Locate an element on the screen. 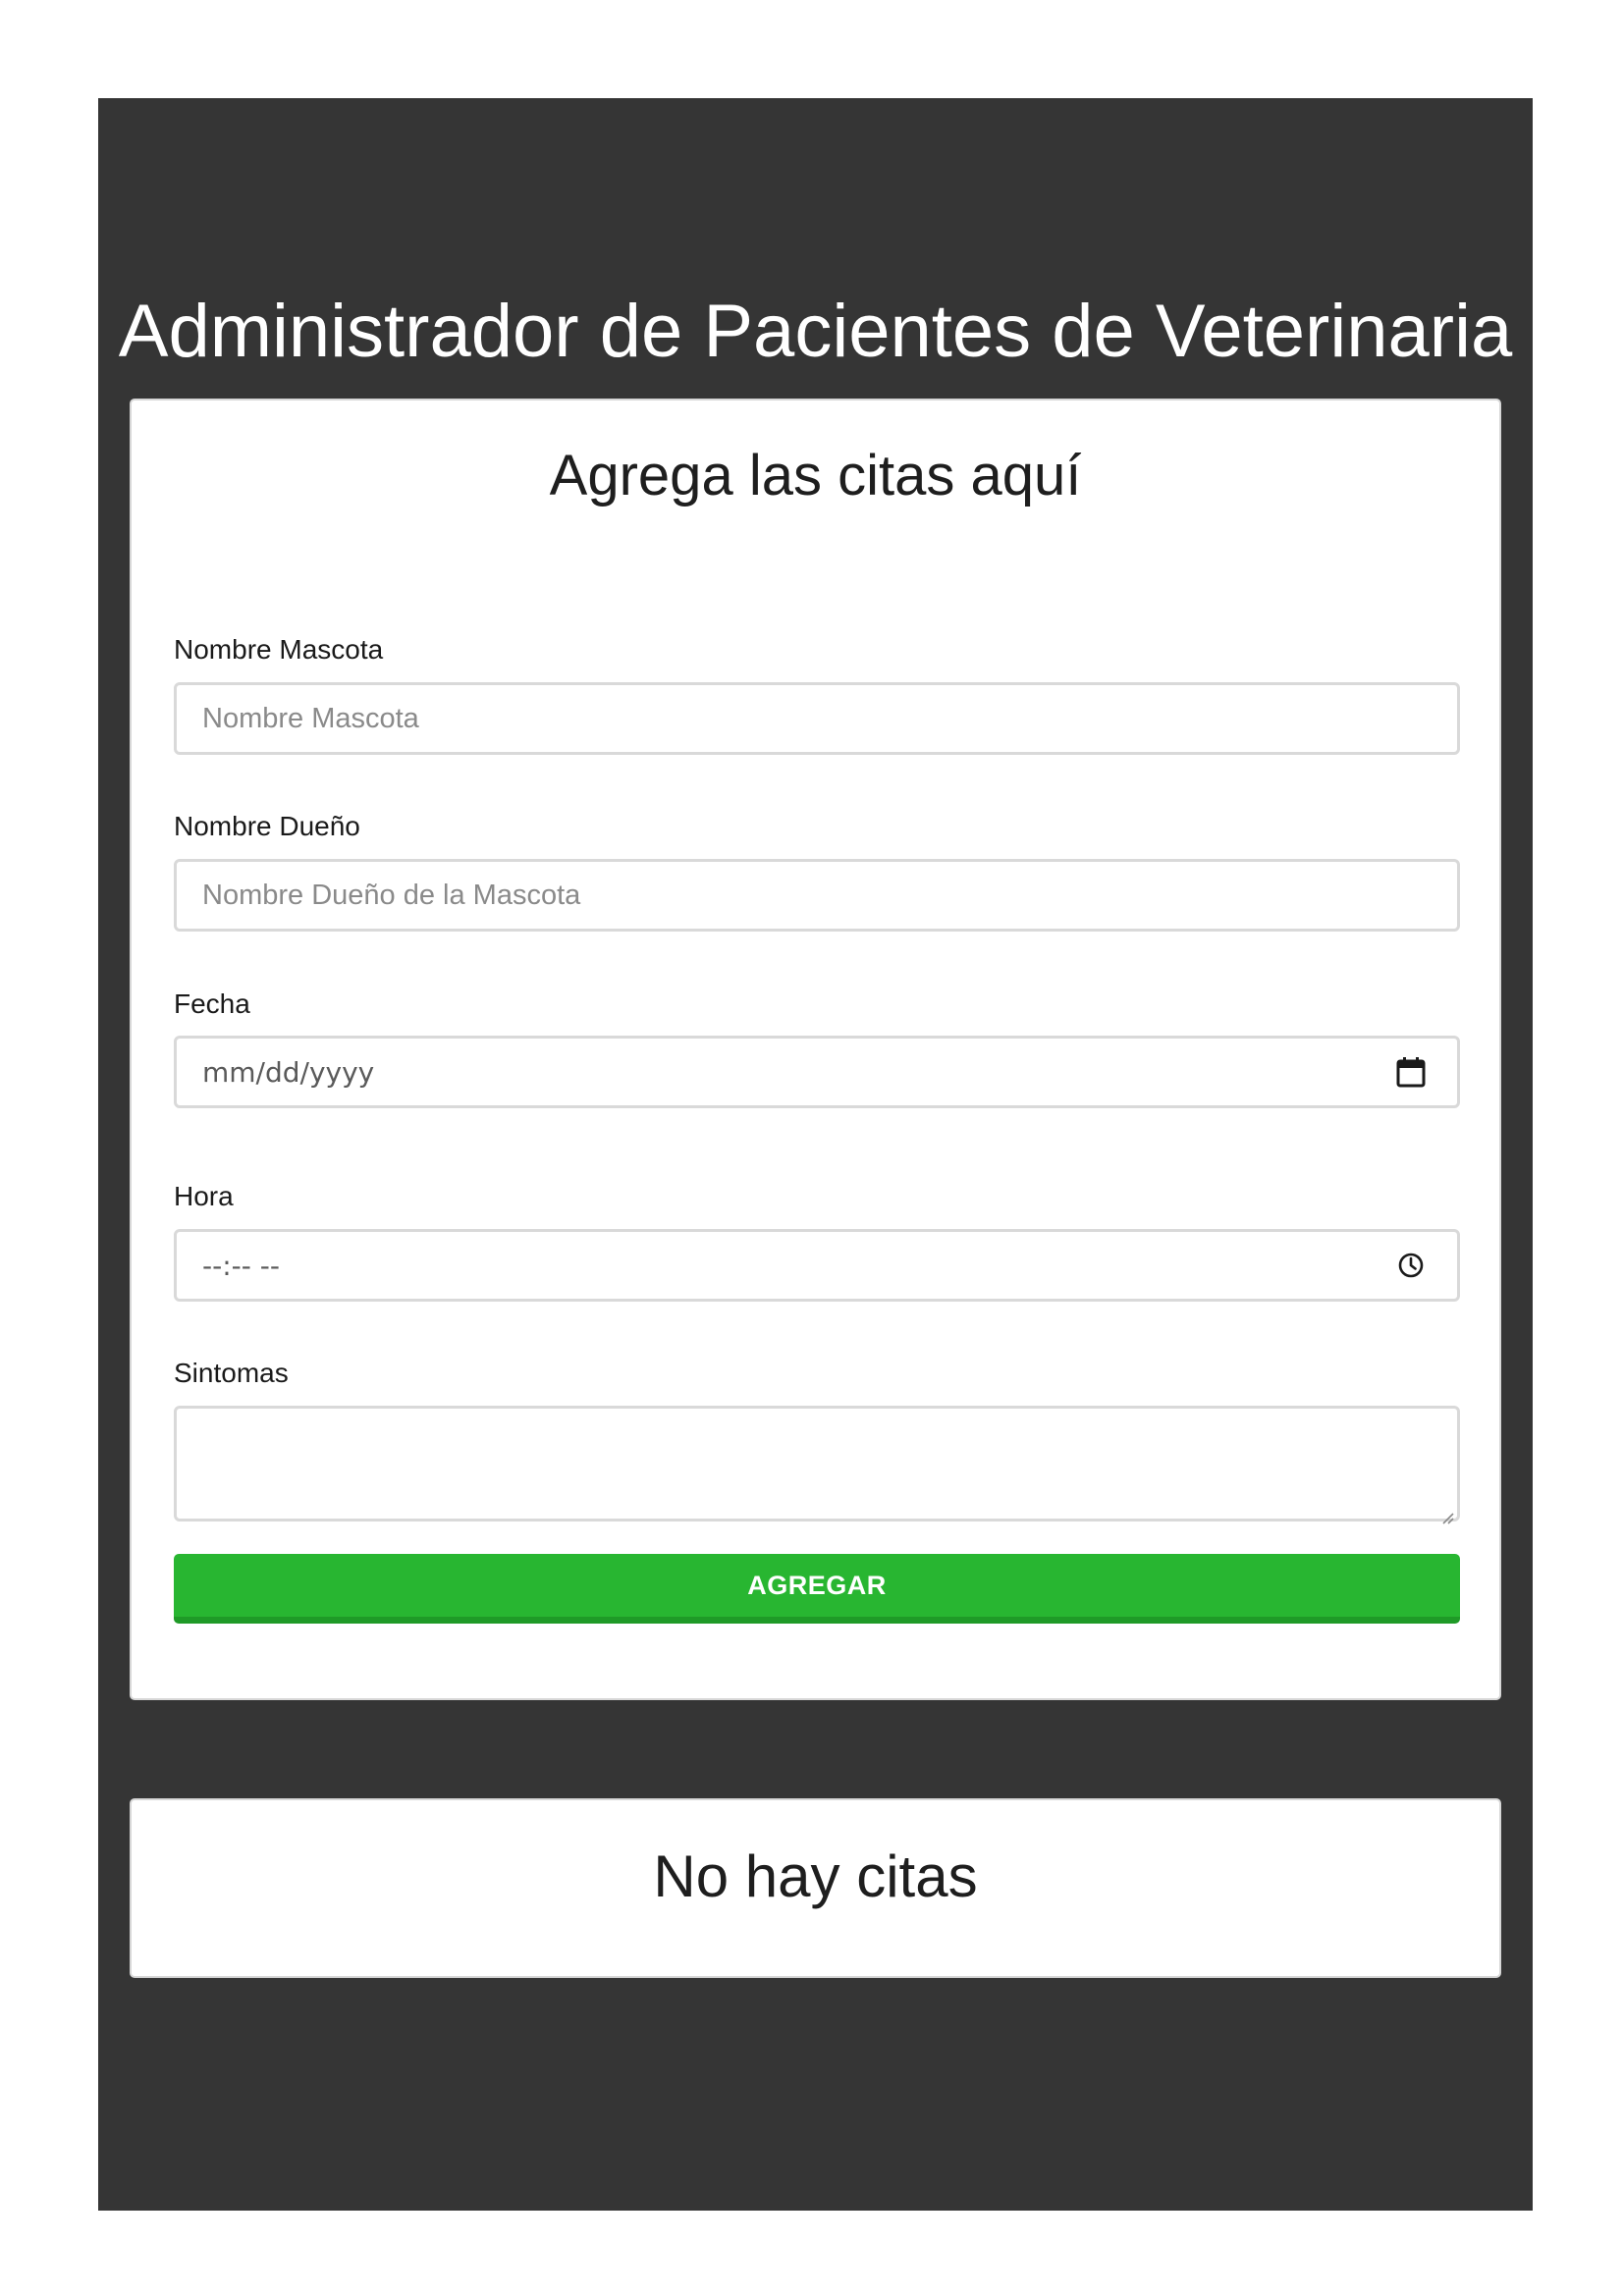  empty-state-heading: No hay citas is located at coordinates (815, 1876).